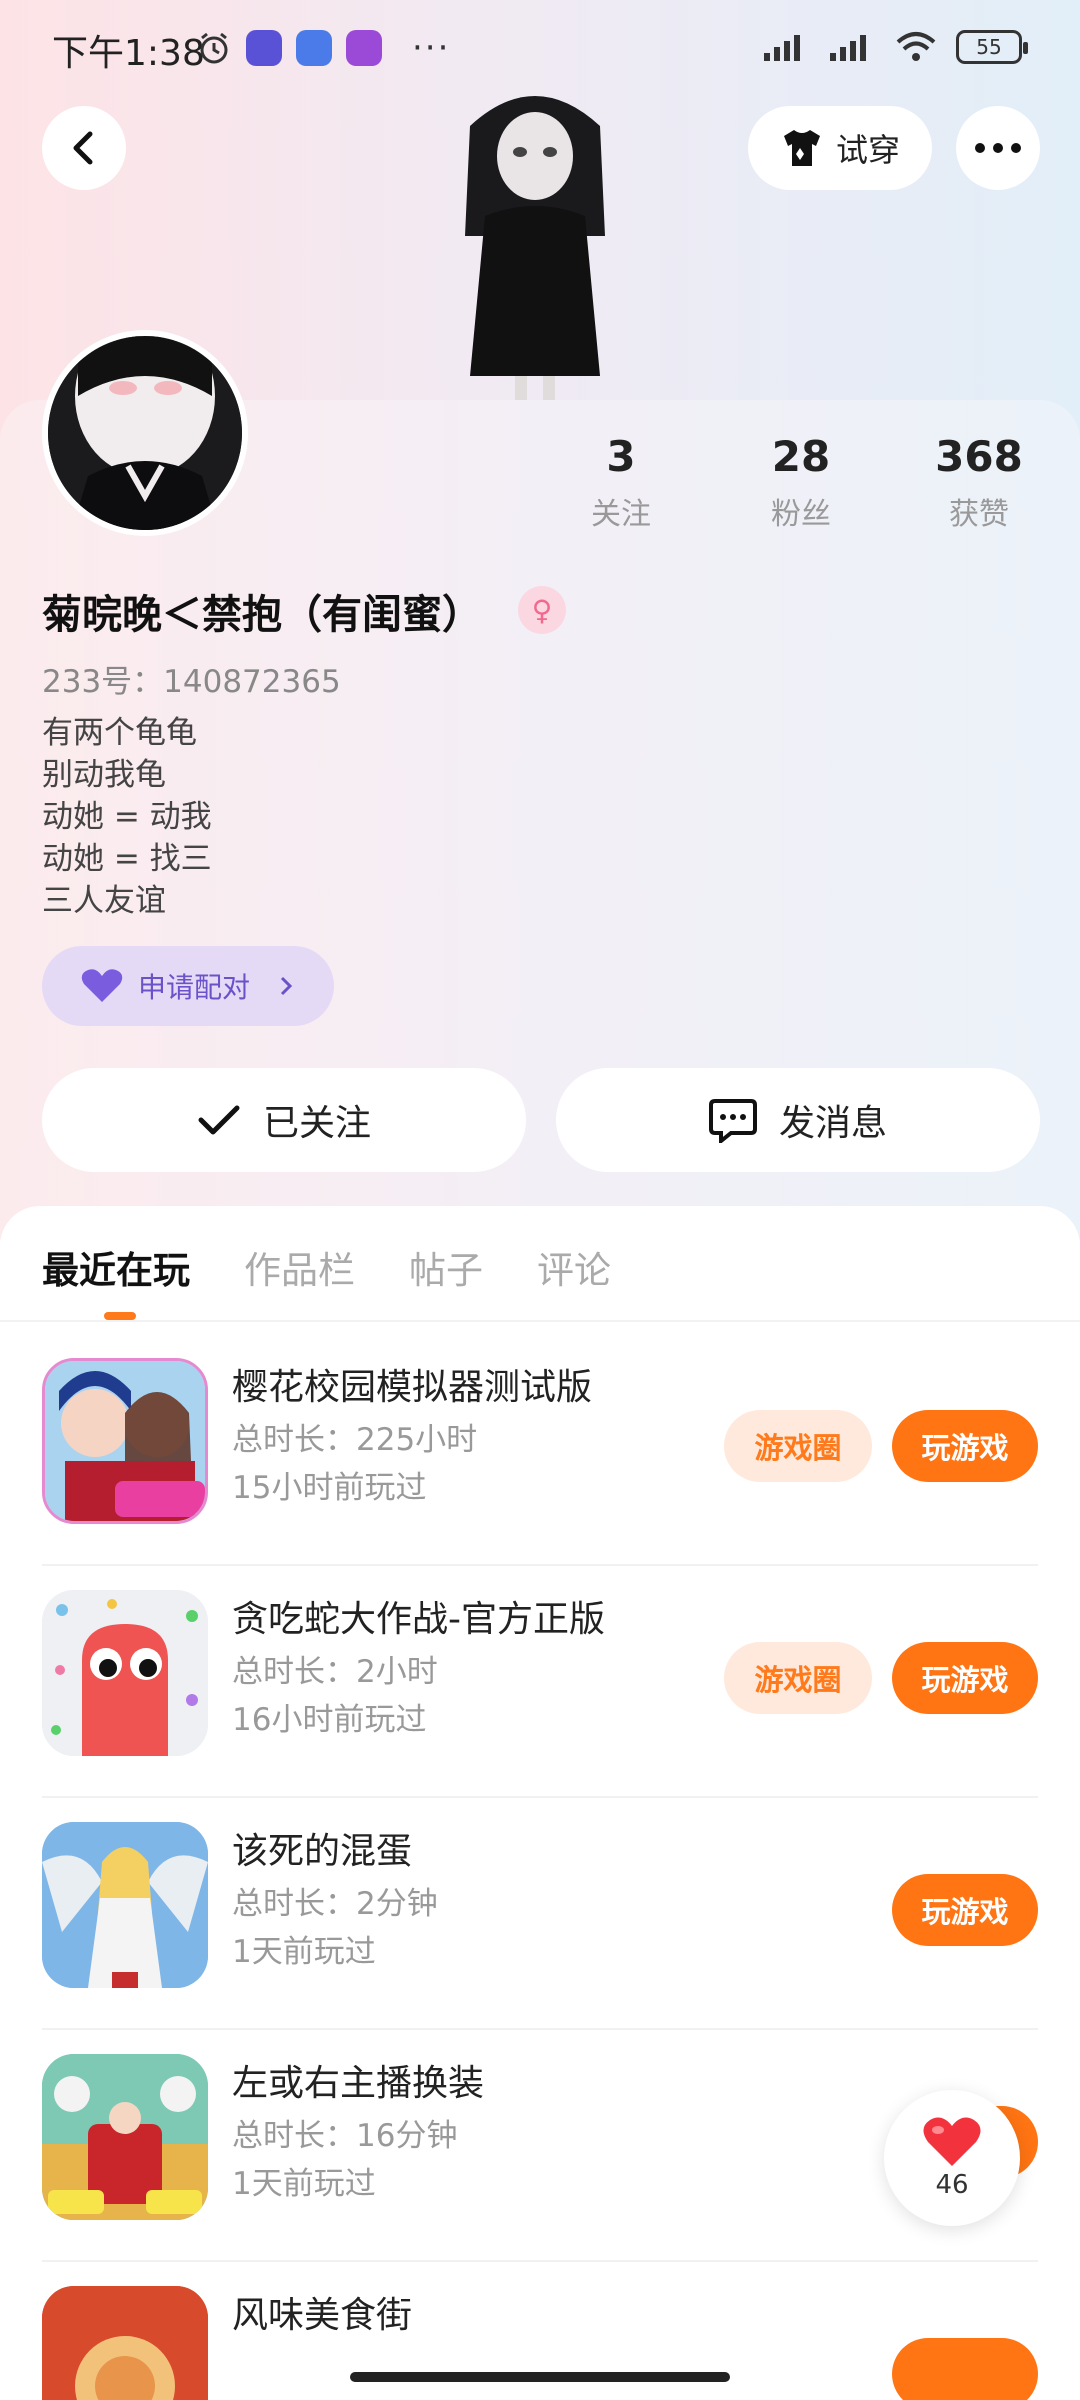 The height and width of the screenshot is (2400, 1080). Describe the element at coordinates (979, 456) in the screenshot. I see `likes-count: 368` at that location.